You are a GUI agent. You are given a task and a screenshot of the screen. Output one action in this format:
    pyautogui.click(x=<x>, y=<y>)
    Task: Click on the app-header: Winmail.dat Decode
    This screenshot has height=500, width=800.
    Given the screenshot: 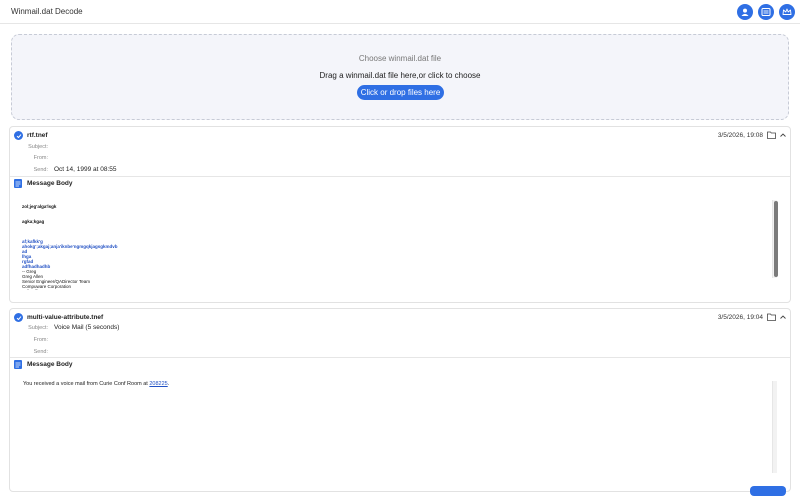 What is the action you would take?
    pyautogui.click(x=400, y=12)
    